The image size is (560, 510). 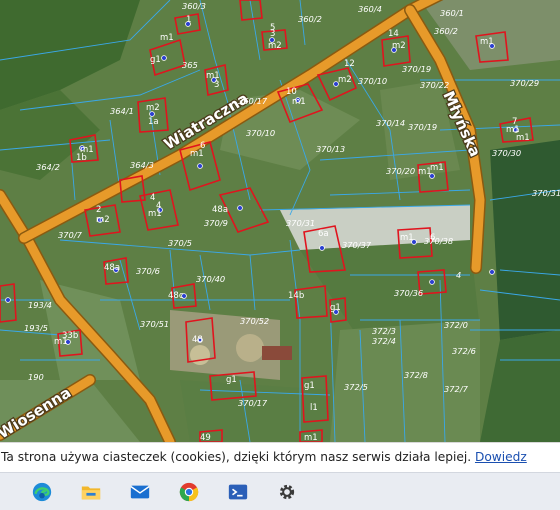 I want to click on parcel-number-label: 370/52, so click(x=254, y=321).